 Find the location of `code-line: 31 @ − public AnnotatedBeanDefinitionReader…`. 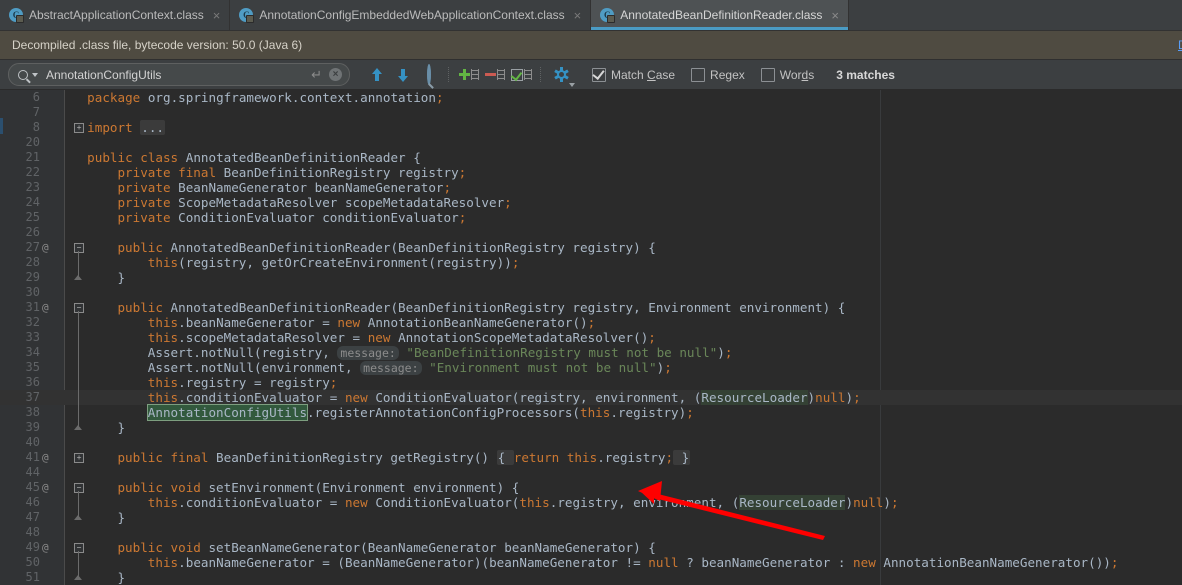

code-line: 31 @ − public AnnotatedBeanDefinitionReader… is located at coordinates (591, 307).